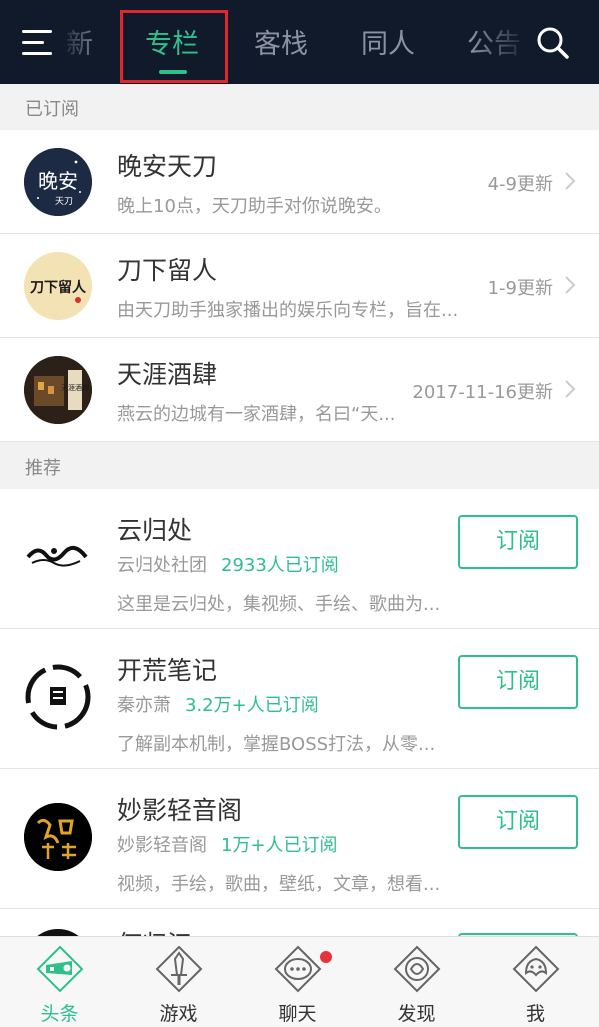 The image size is (599, 1027). I want to click on column-title: 晚安天刀, so click(167, 166).